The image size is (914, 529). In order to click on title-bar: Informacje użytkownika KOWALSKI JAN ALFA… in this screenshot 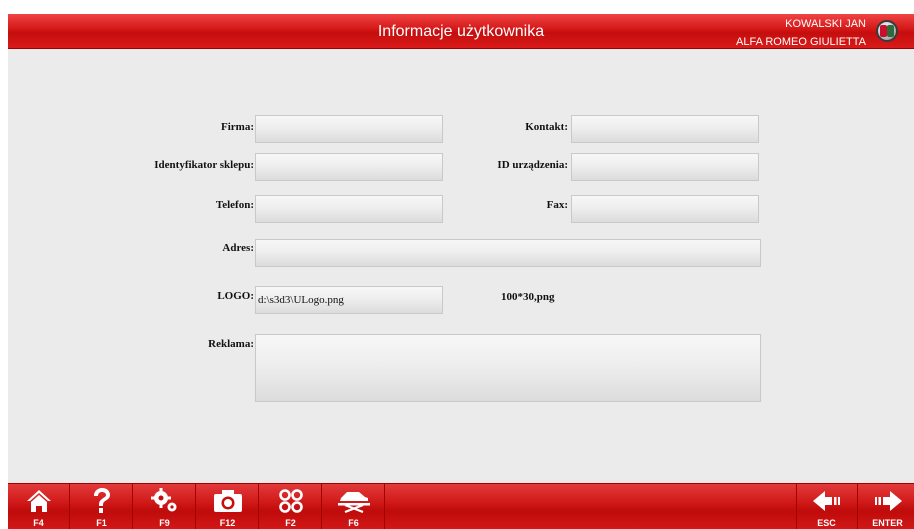, I will do `click(461, 31)`.